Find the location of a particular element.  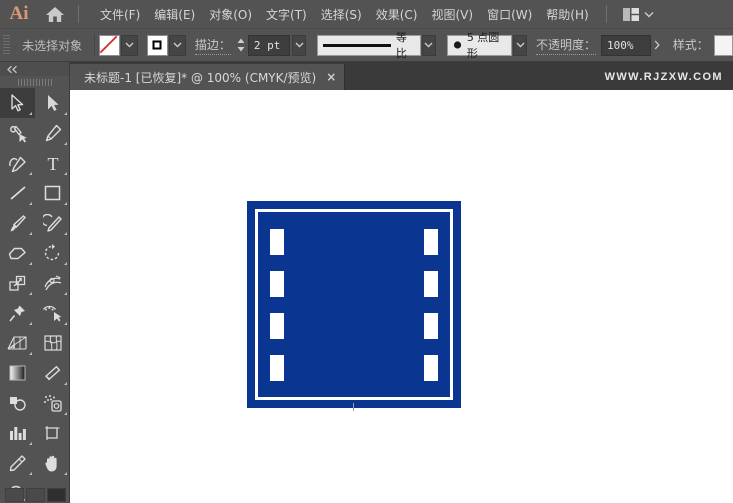

artboard-icon is located at coordinates (52, 433).